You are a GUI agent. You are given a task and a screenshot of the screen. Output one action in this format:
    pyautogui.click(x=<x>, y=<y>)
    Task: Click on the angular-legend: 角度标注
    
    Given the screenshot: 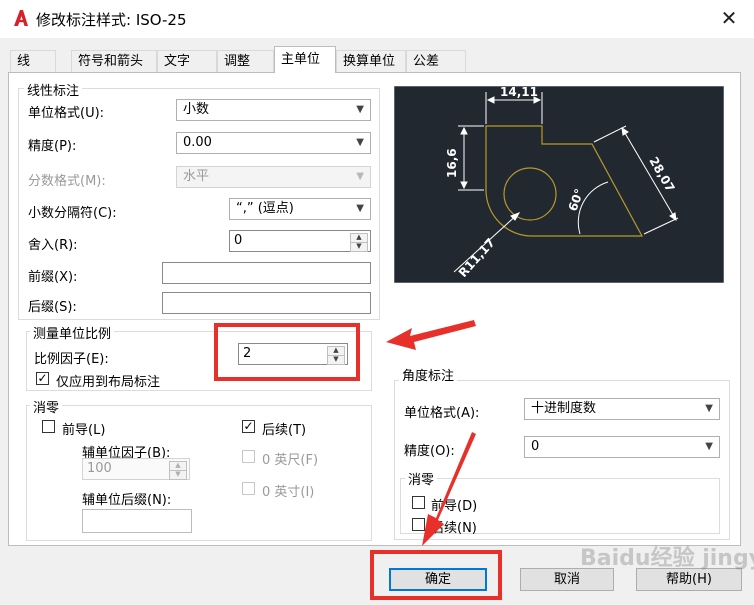 What is the action you would take?
    pyautogui.click(x=428, y=374)
    